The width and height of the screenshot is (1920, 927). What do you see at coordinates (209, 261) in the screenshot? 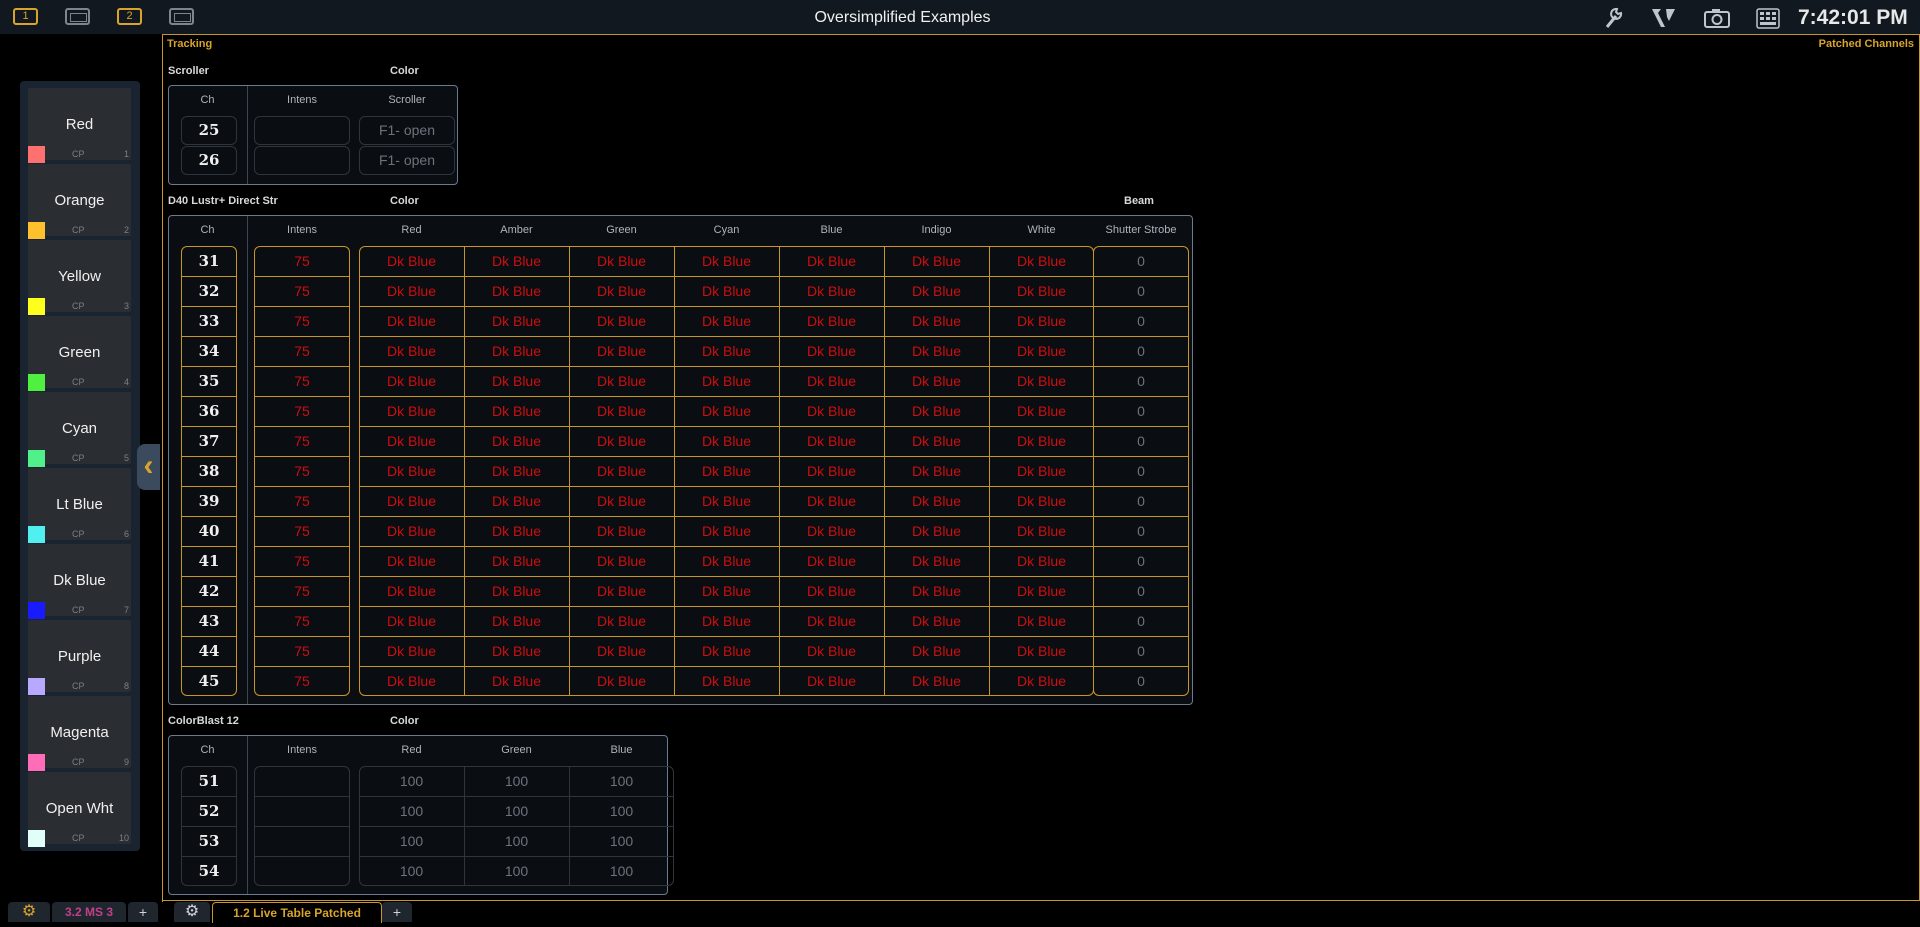
I see `channel-number: 31` at bounding box center [209, 261].